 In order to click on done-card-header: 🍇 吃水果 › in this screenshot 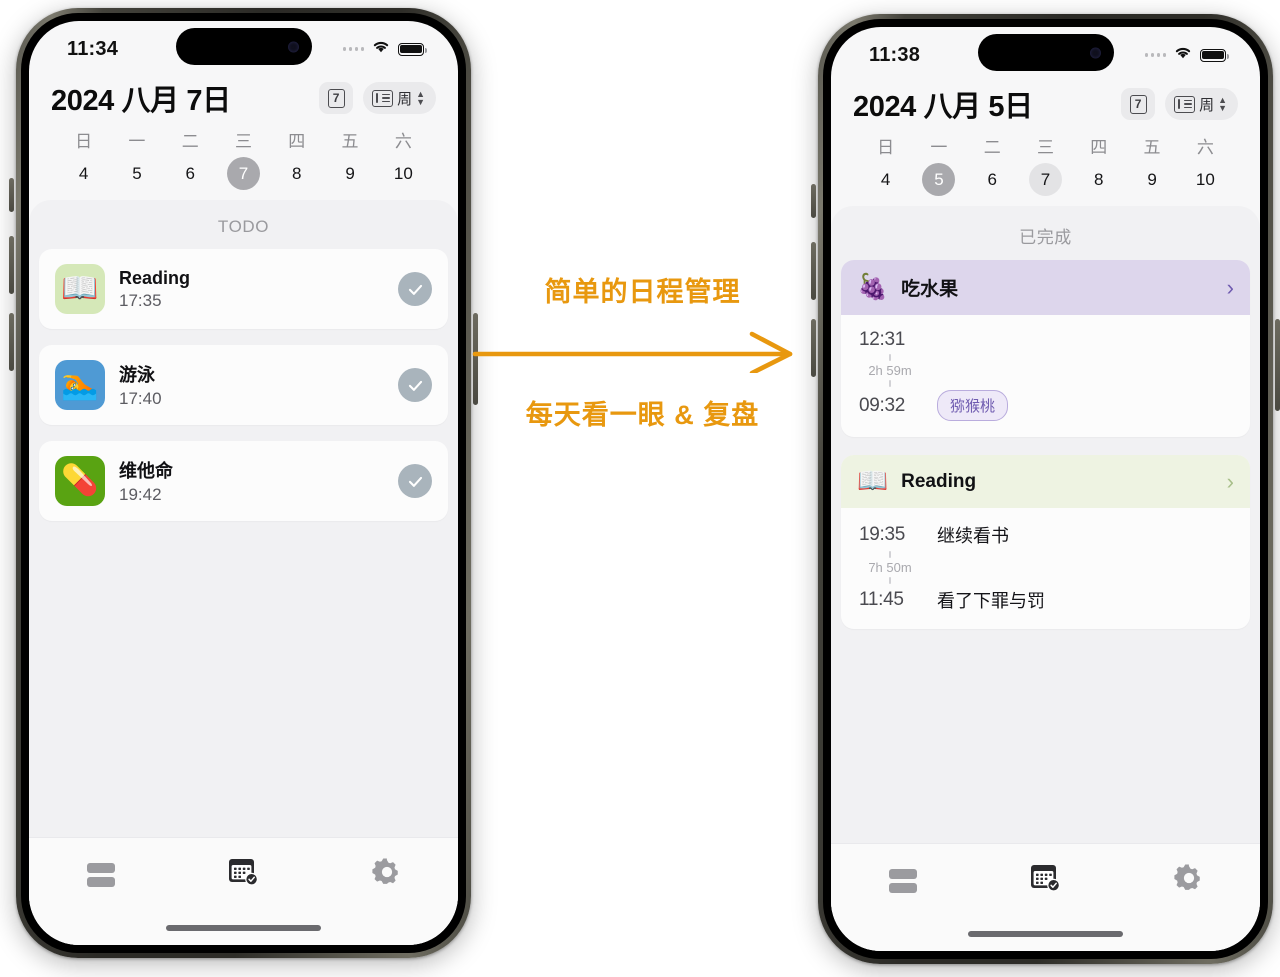, I will do `click(1045, 287)`.